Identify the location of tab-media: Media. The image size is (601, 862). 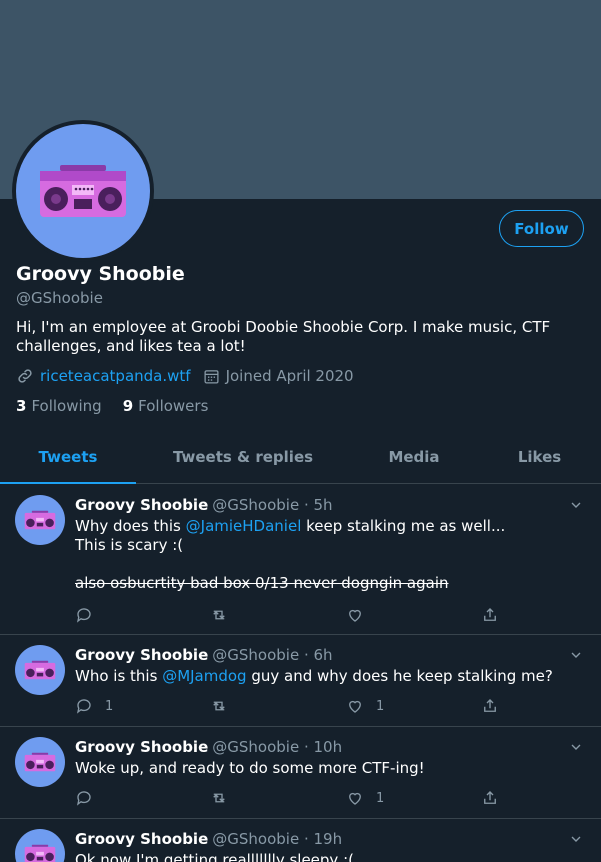
(414, 457).